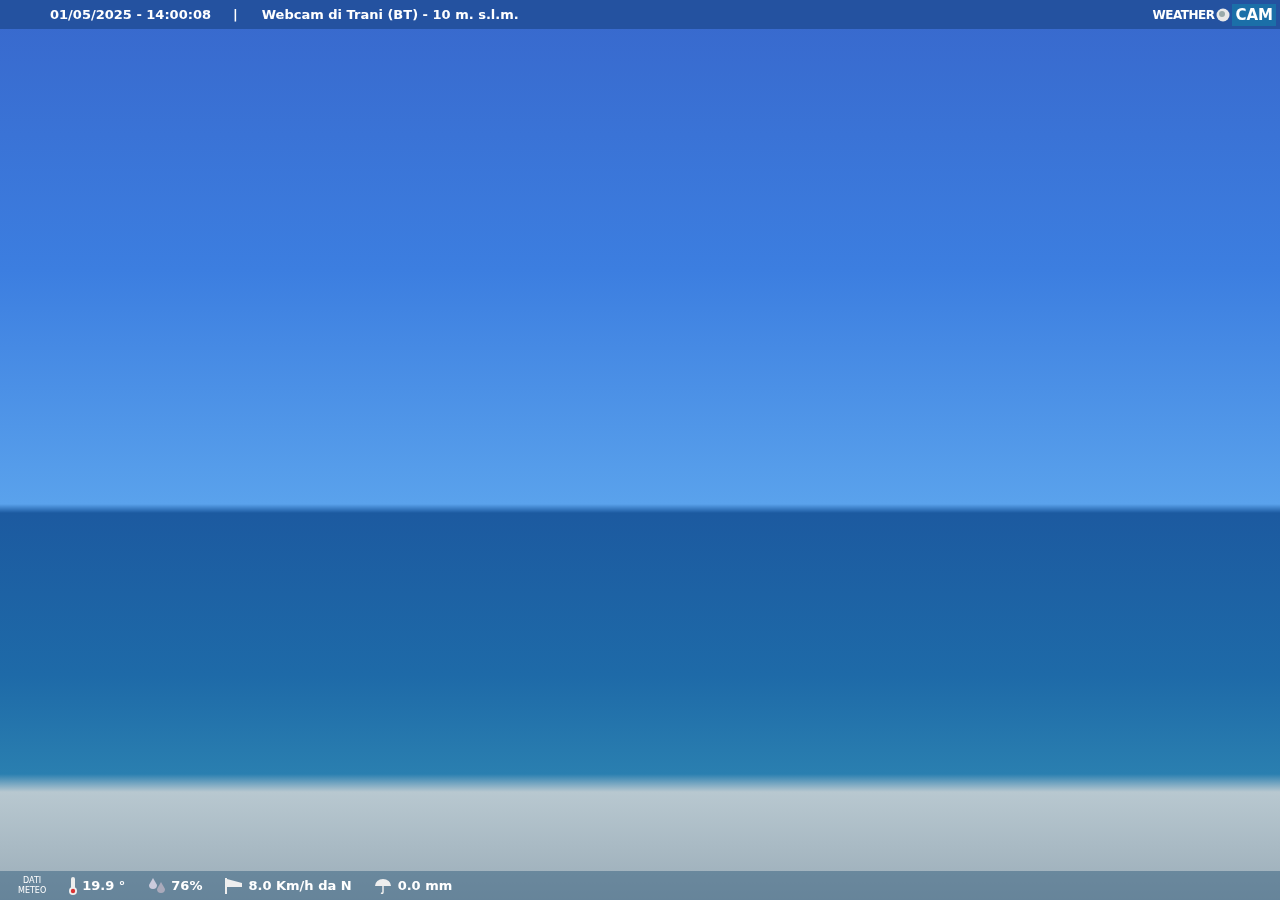 The image size is (1280, 900). I want to click on windsock-icon, so click(234, 885).